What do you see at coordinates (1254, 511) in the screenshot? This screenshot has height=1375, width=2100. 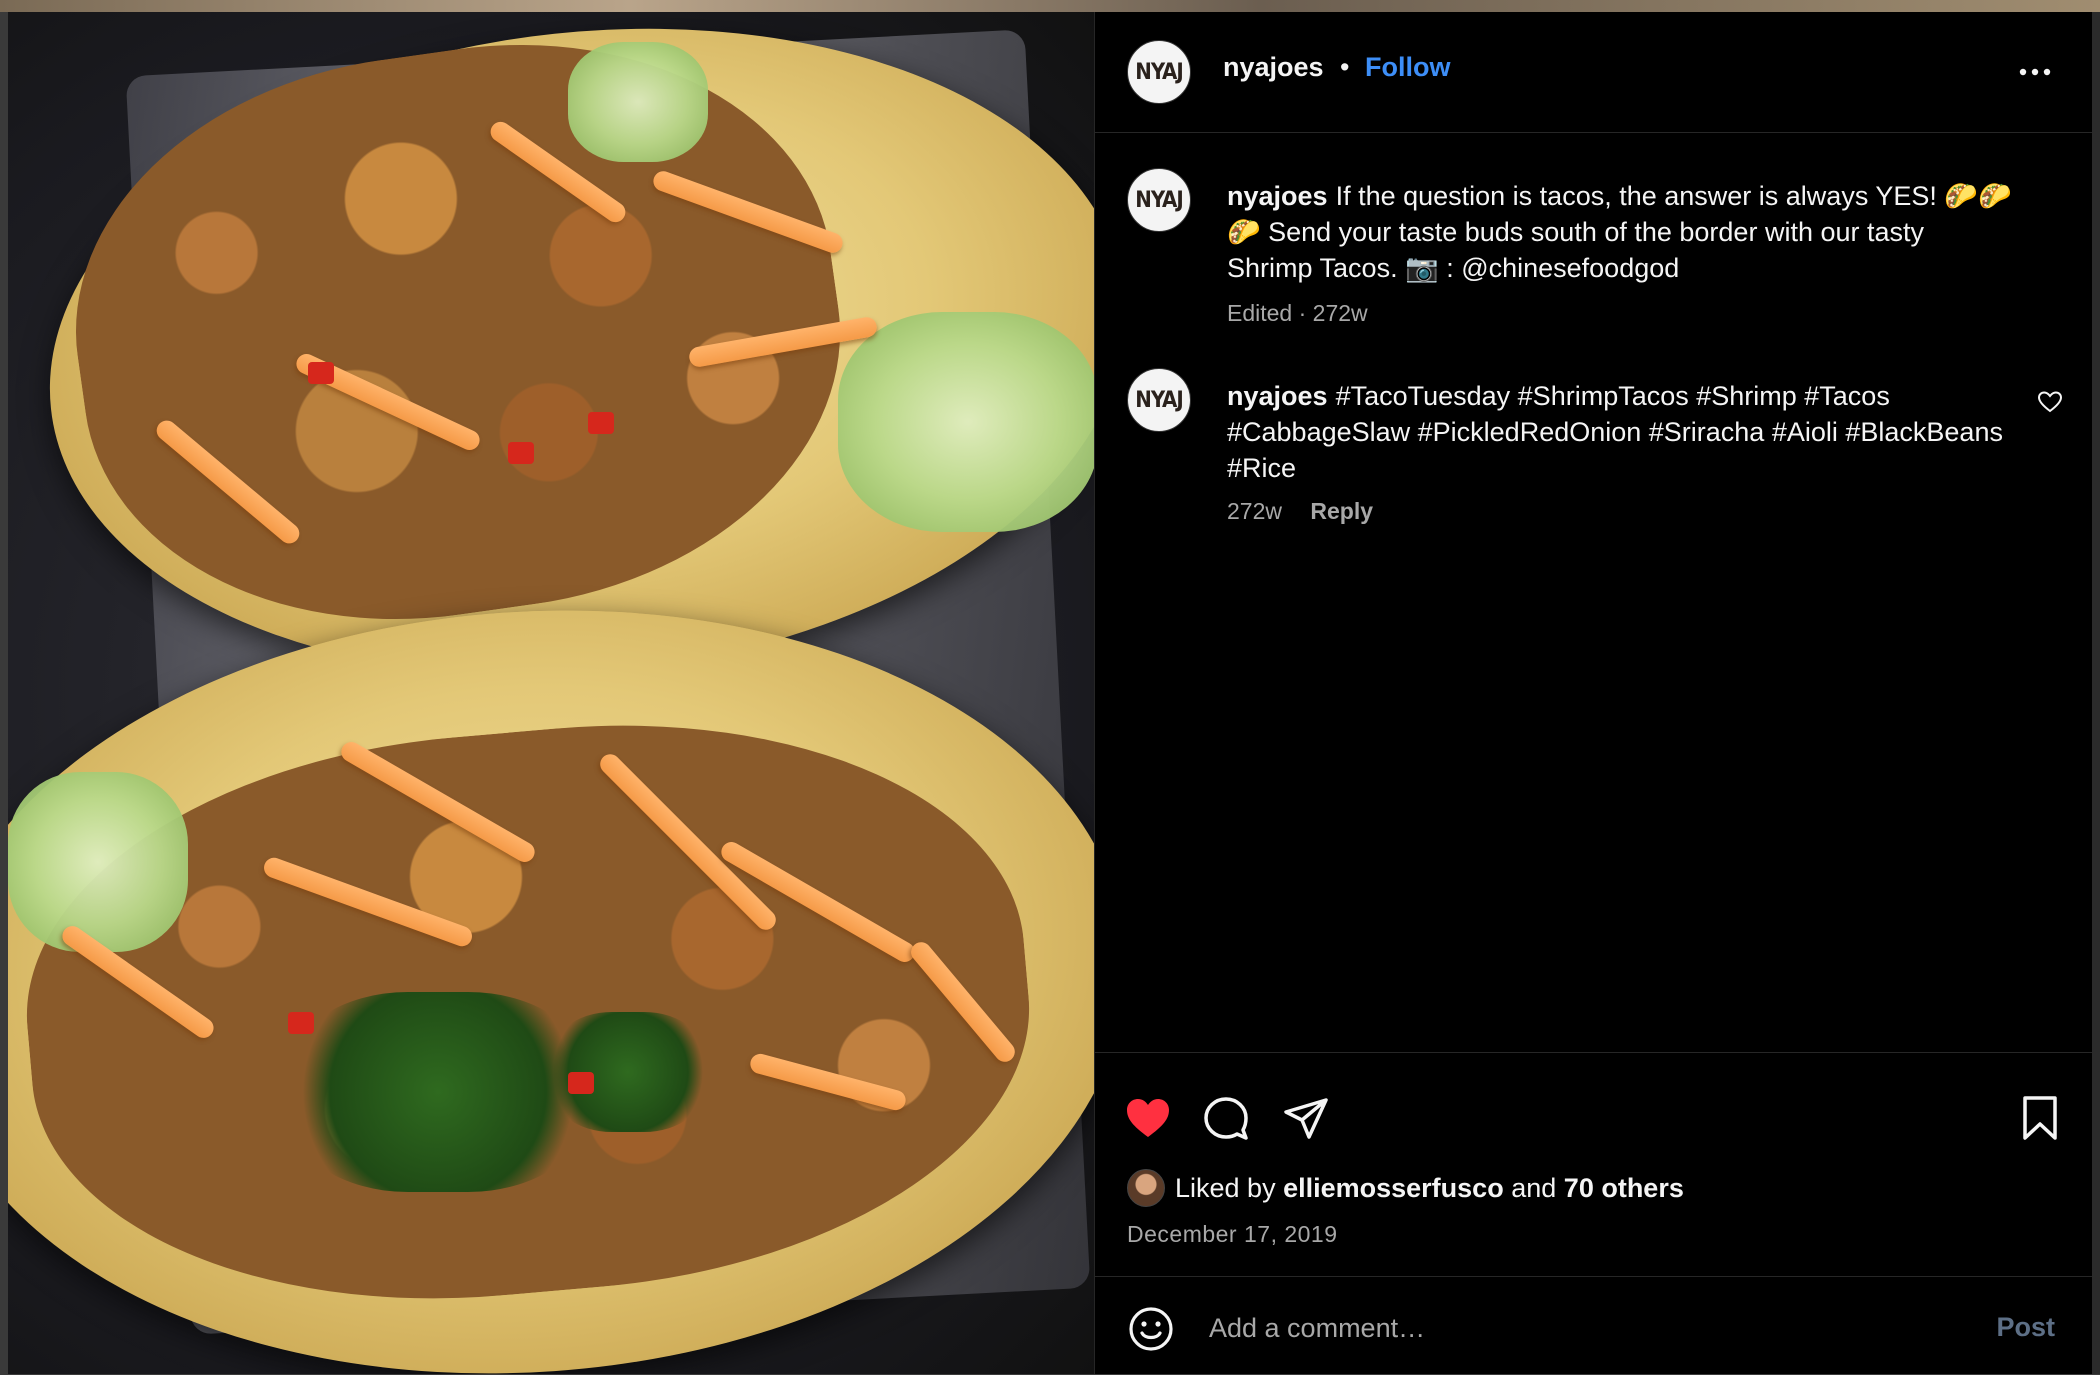 I see `comment-time: 272w` at bounding box center [1254, 511].